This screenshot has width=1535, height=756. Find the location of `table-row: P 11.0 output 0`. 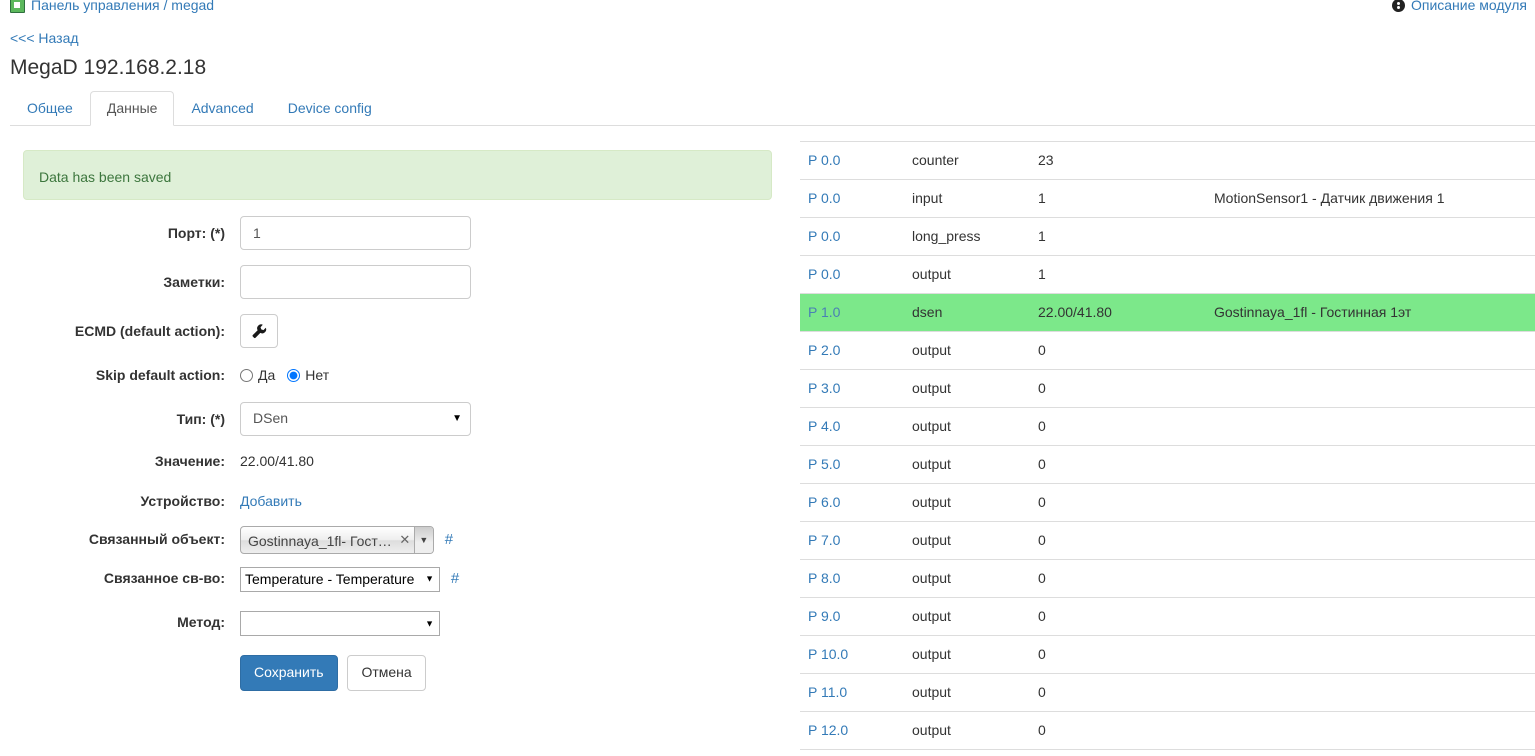

table-row: P 11.0 output 0 is located at coordinates (1167, 692).